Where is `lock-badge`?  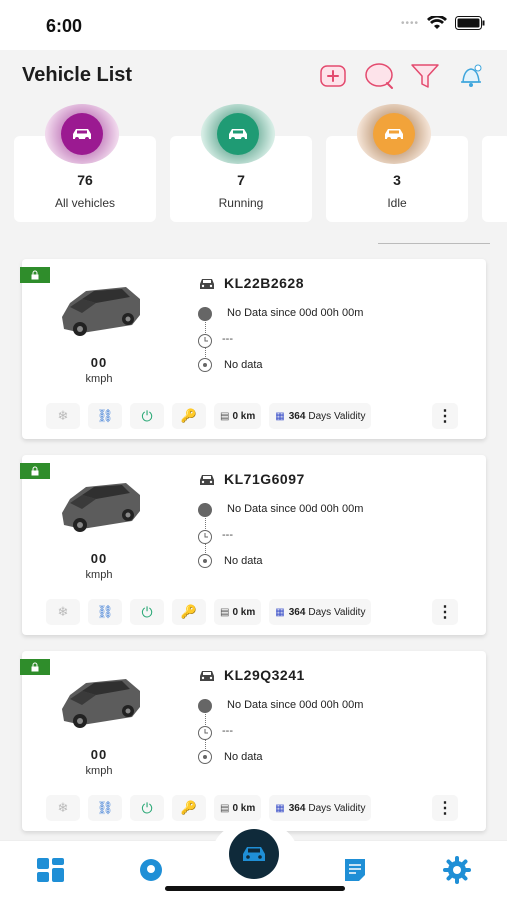 lock-badge is located at coordinates (35, 667).